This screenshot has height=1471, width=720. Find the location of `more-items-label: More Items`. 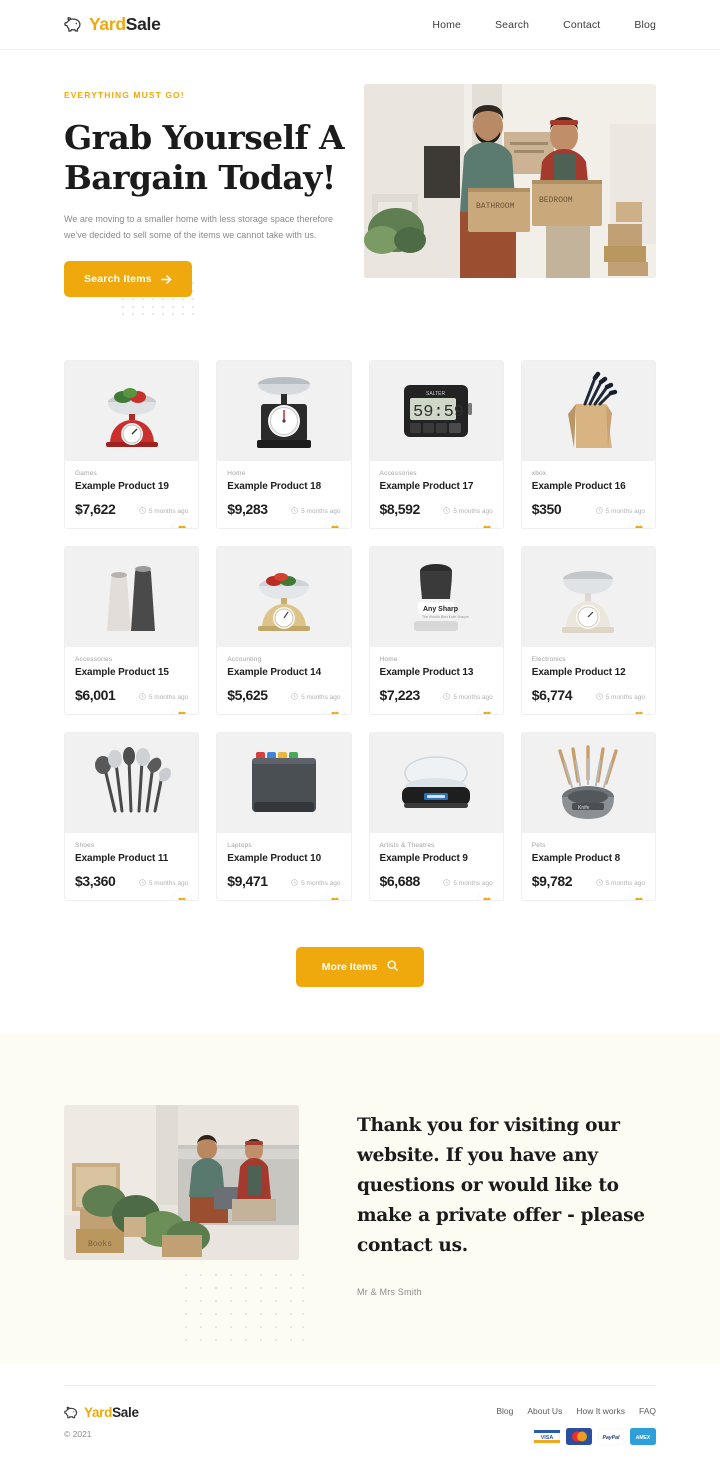

more-items-label: More Items is located at coordinates (349, 967).